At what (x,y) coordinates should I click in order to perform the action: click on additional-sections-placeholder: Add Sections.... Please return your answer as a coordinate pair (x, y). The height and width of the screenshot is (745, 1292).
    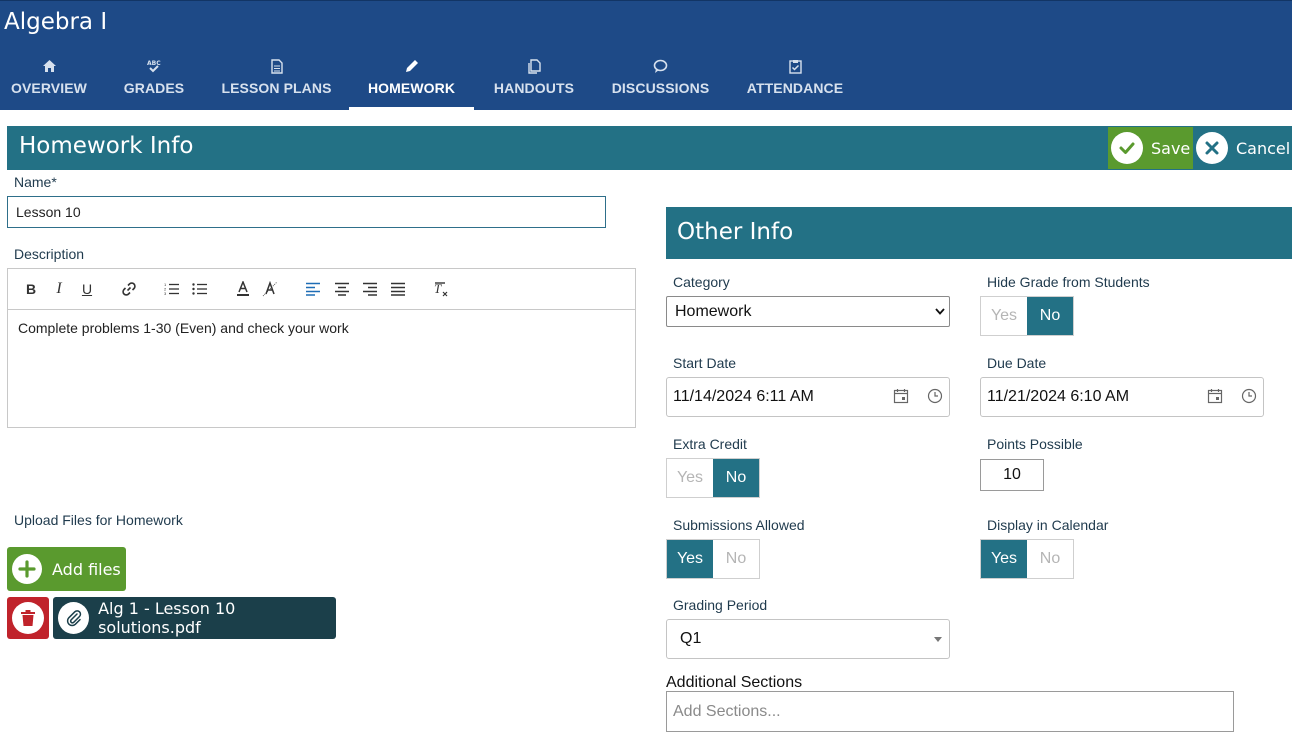
    Looking at the image, I should click on (727, 711).